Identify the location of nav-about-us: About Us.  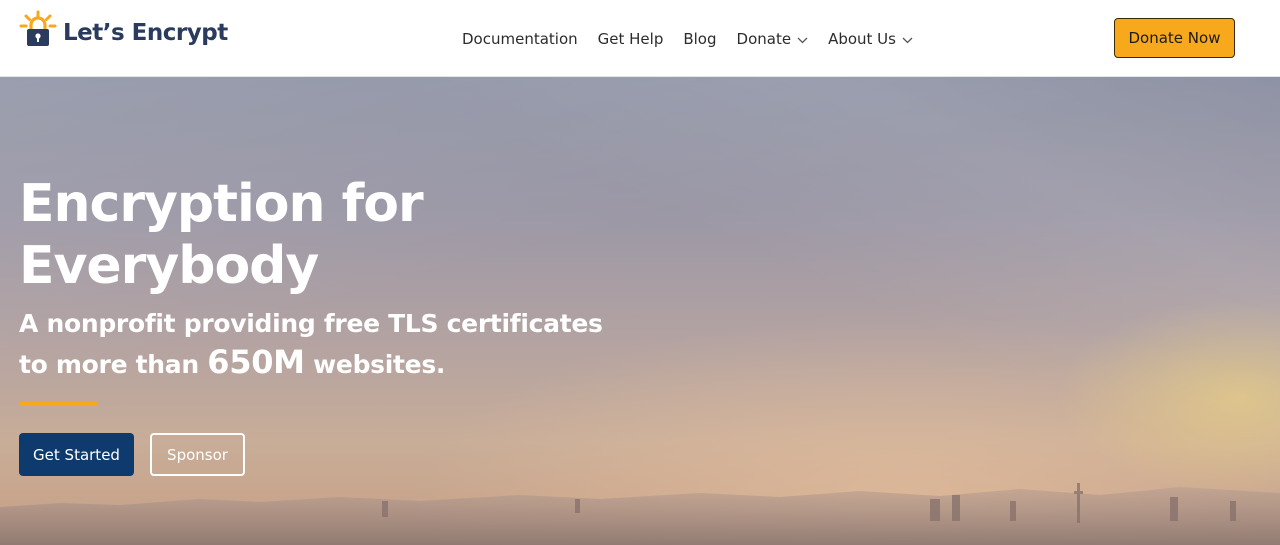
(870, 39).